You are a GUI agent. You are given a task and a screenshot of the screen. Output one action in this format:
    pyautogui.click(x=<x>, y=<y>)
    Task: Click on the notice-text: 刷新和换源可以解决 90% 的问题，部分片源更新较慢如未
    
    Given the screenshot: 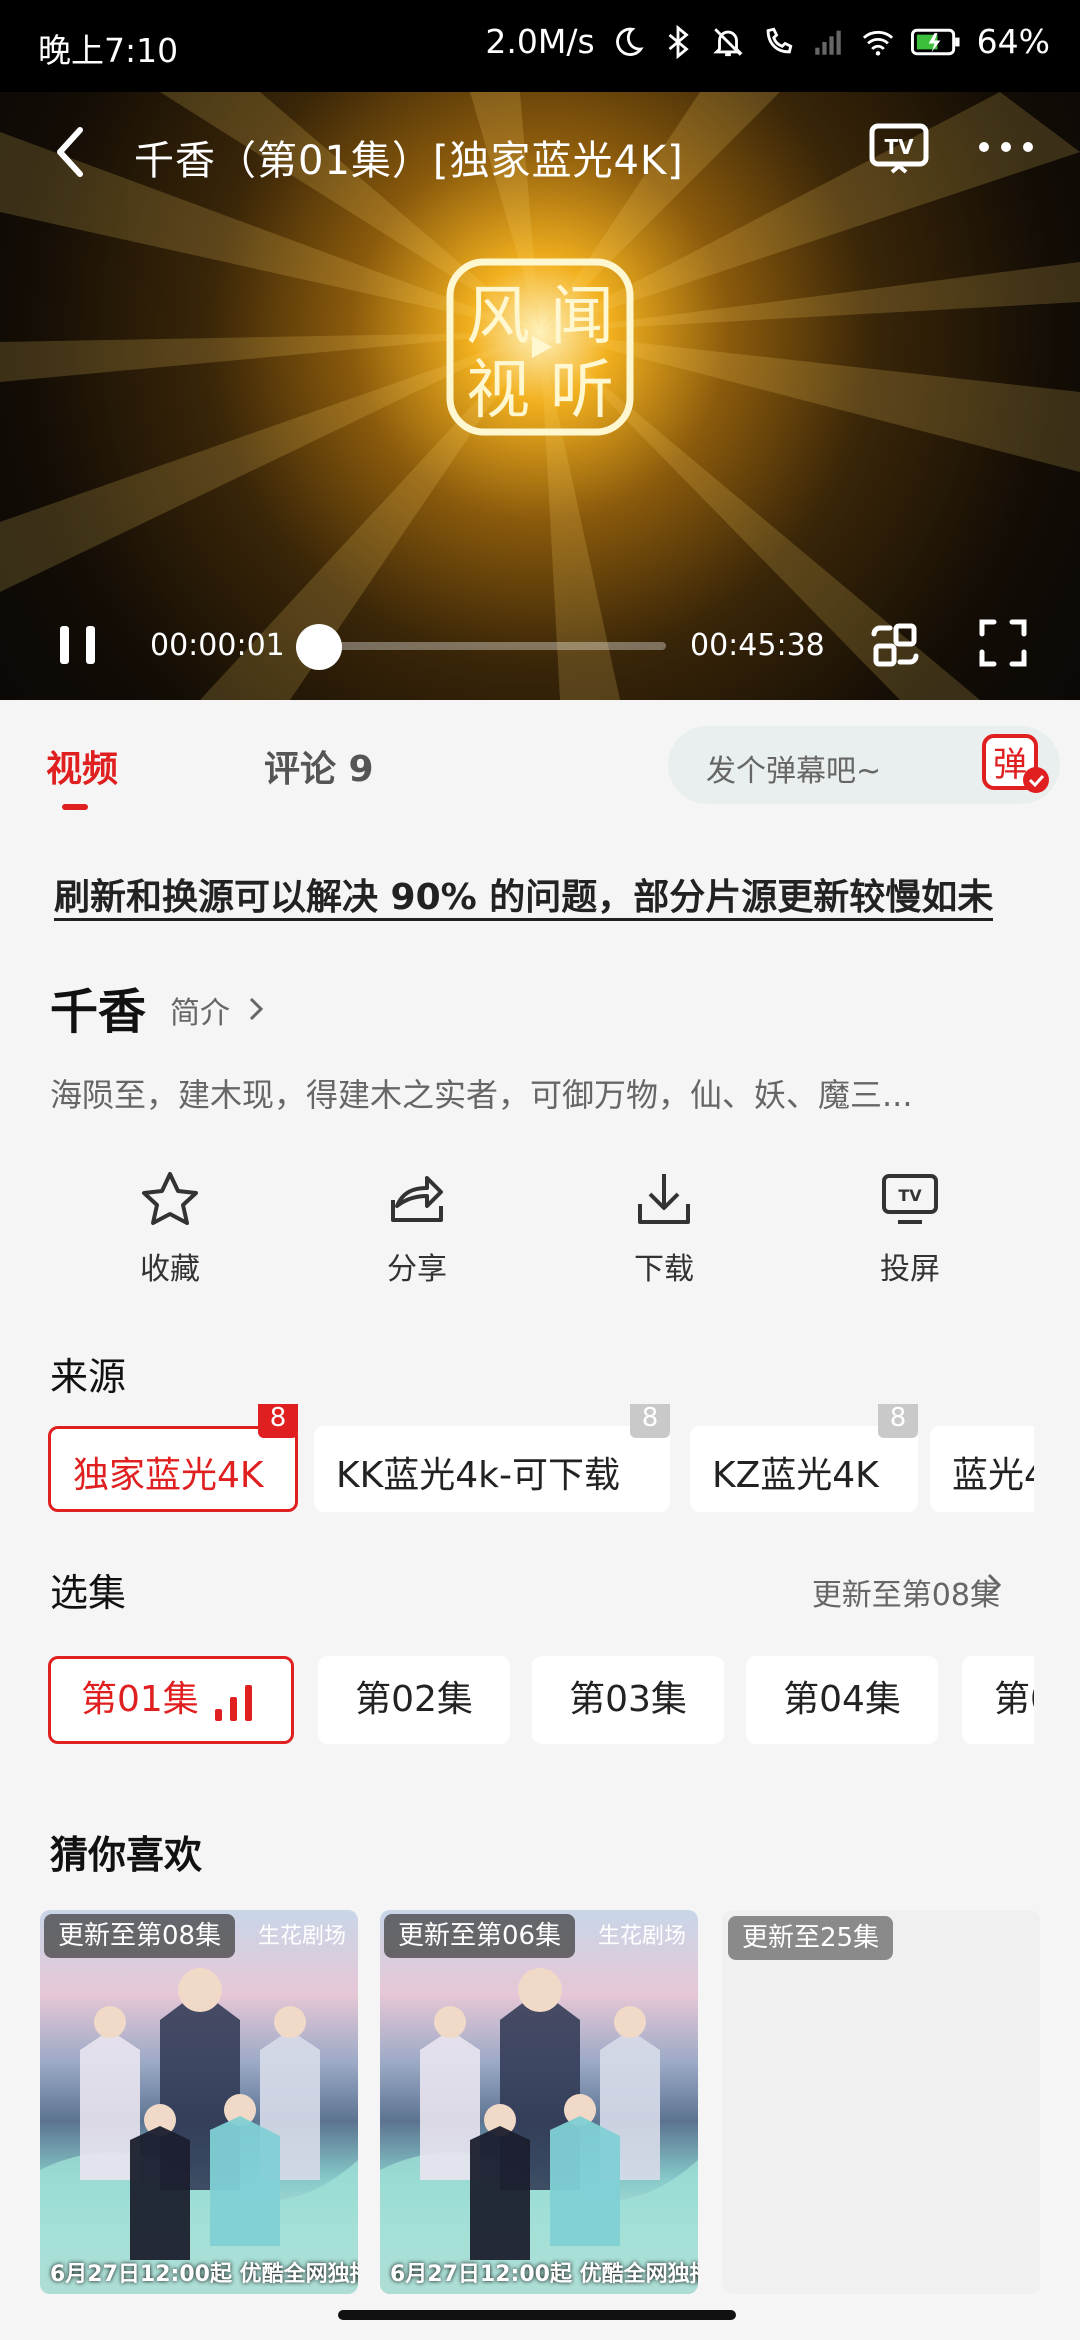 What is the action you would take?
    pyautogui.click(x=524, y=899)
    